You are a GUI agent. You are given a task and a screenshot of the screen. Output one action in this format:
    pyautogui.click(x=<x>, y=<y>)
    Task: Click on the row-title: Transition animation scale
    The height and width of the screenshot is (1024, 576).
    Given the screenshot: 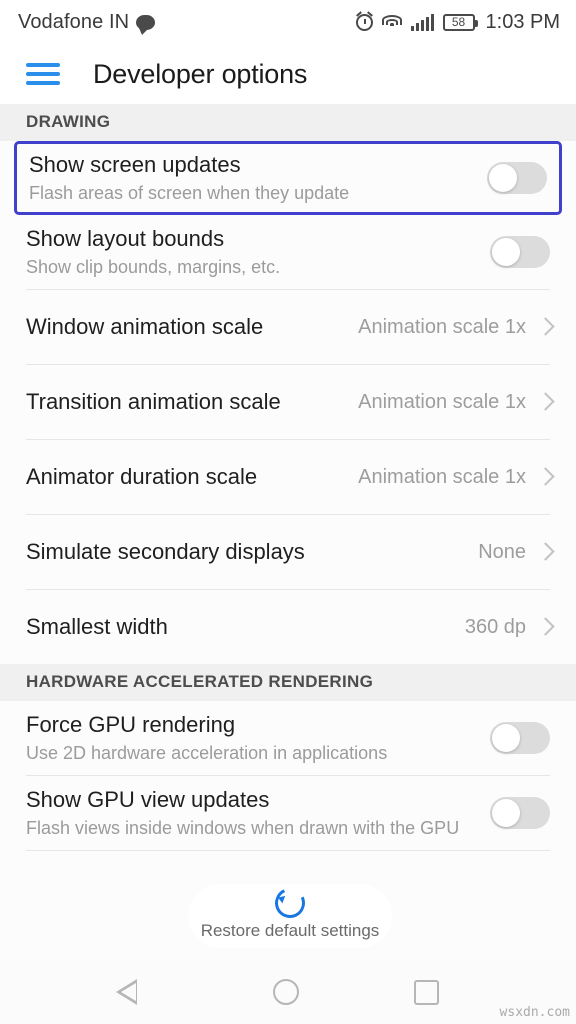 What is the action you would take?
    pyautogui.click(x=153, y=401)
    